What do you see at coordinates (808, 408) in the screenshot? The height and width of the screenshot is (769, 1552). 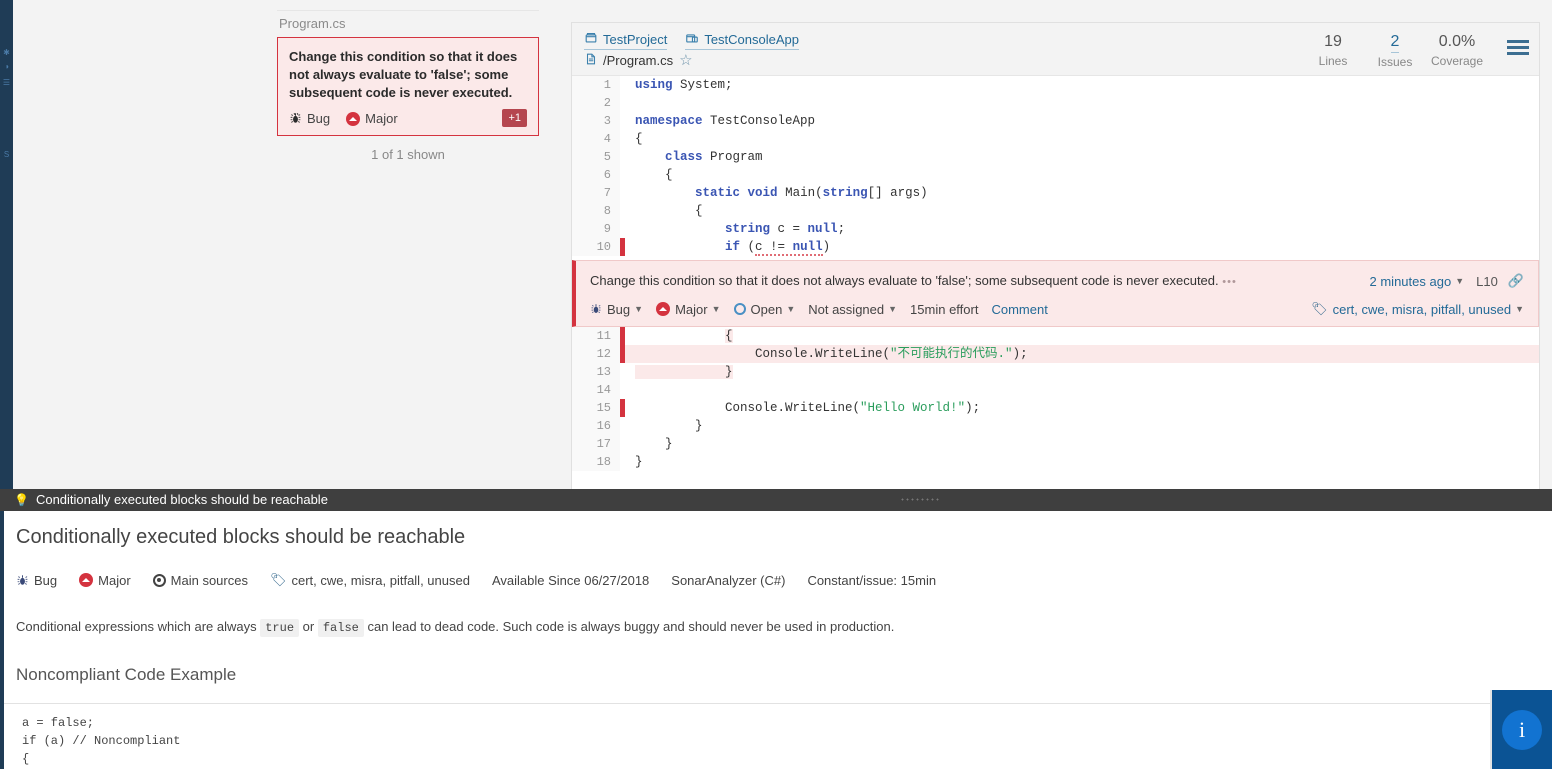 I see `line-code: Console.WriteLine("Hello World!");` at bounding box center [808, 408].